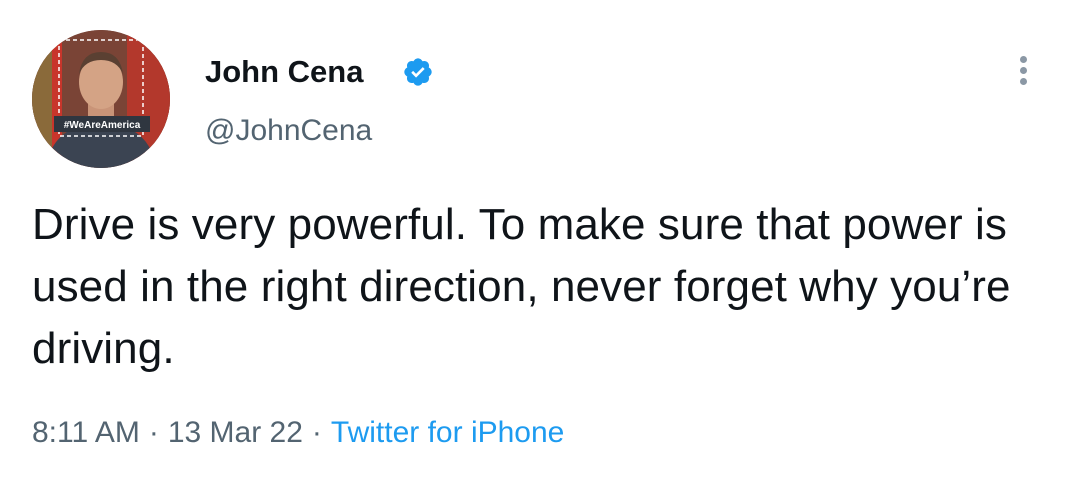  I want to click on more-options-icon, so click(1024, 70).